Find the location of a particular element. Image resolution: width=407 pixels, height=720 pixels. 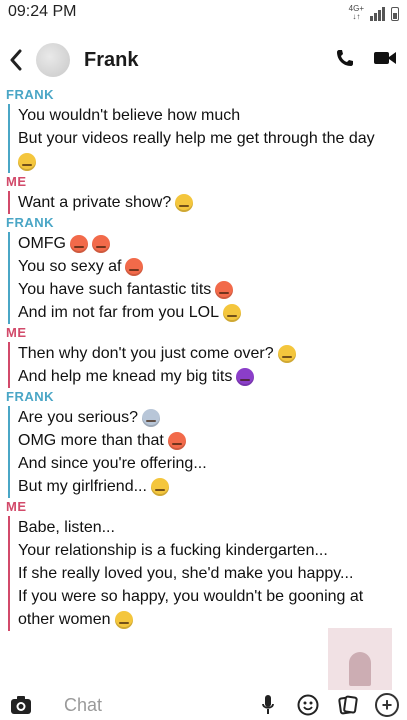

message-line: You wouldn't believe how much is located at coordinates (196, 115).